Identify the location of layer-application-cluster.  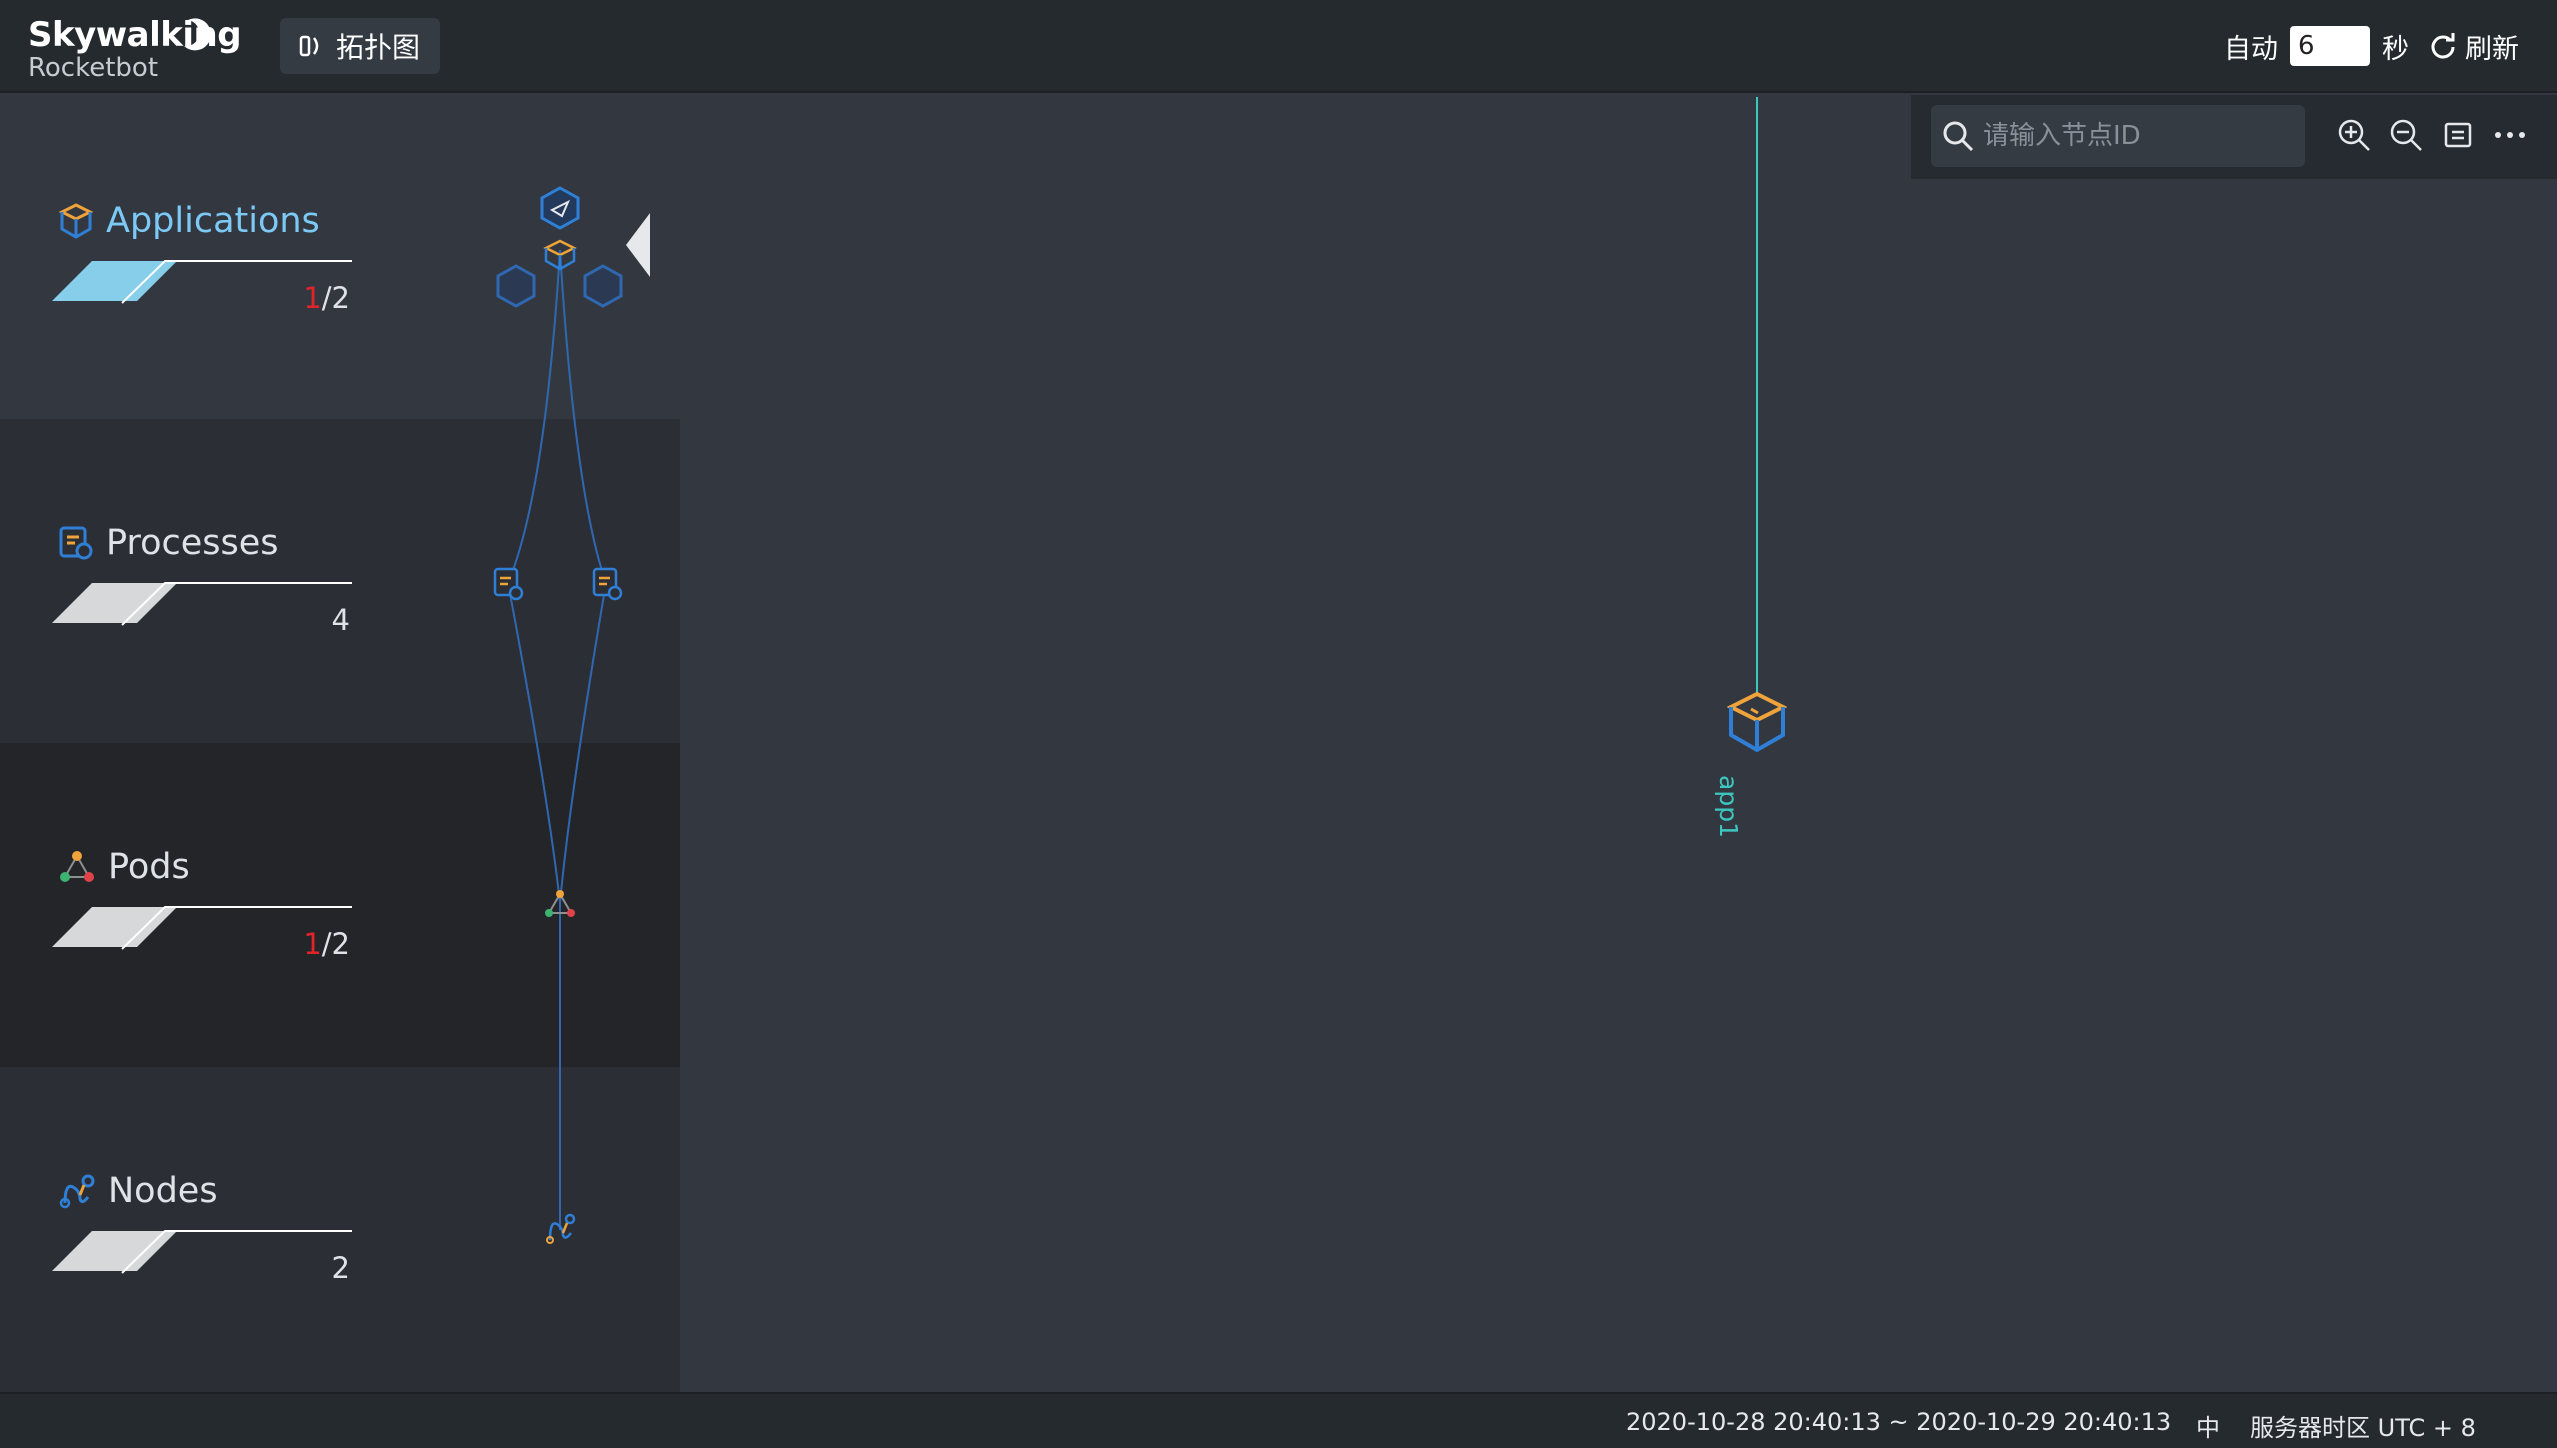
(559, 247).